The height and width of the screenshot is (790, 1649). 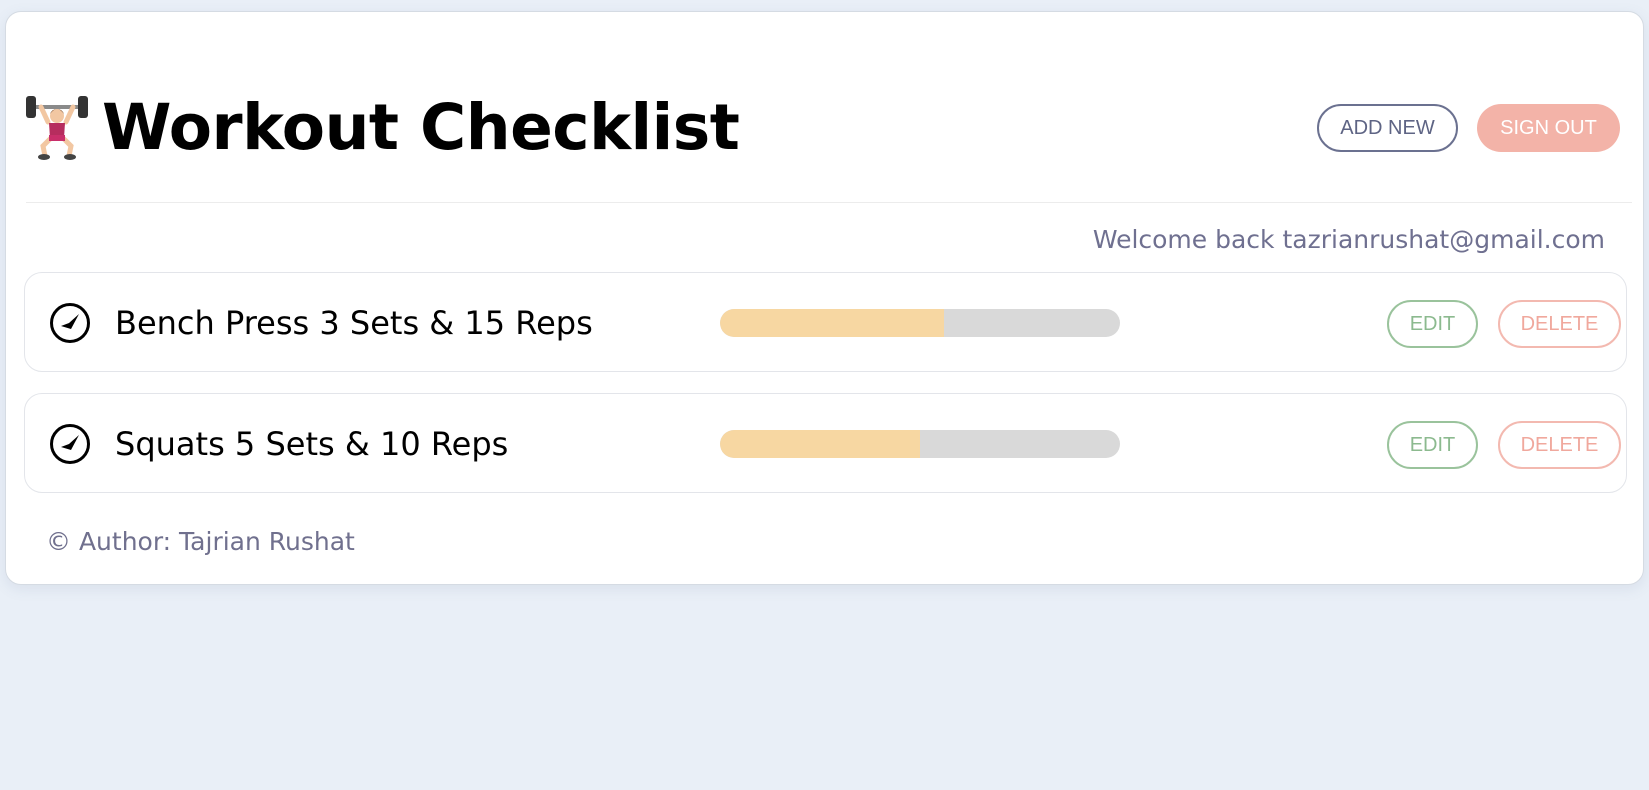 I want to click on workout-label: Bench Press 3 Sets & 15 Reps, so click(x=354, y=323).